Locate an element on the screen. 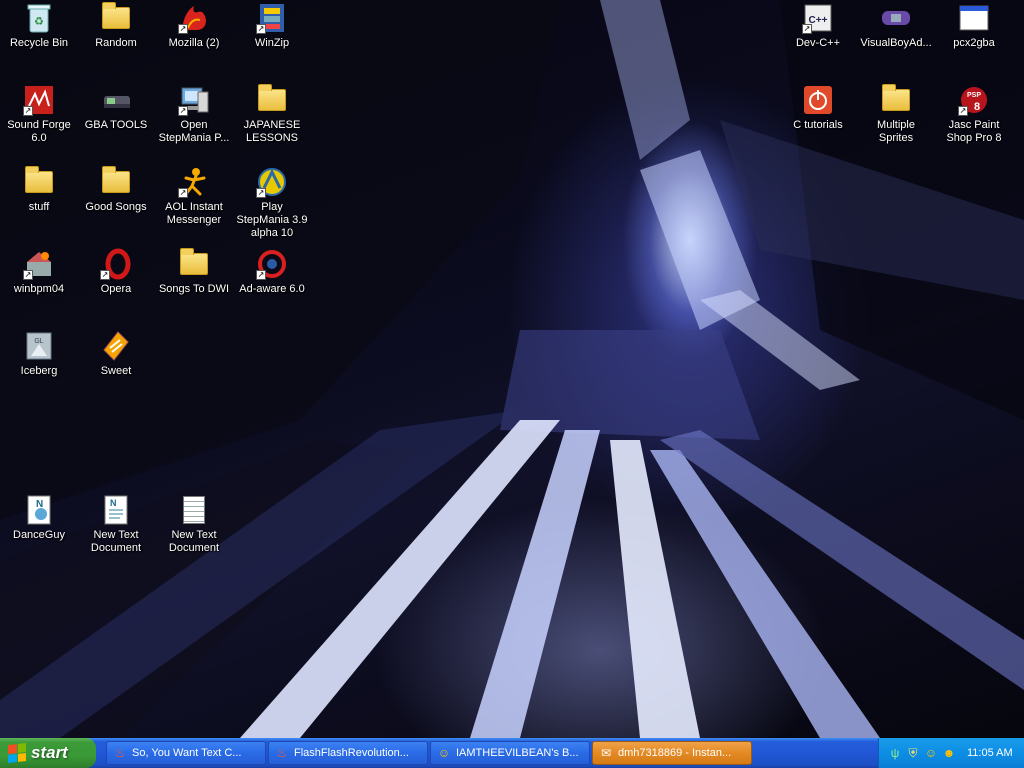 The width and height of the screenshot is (1024, 768). desktop-icon-label: Play StepMania 3.9 alpha 10 is located at coordinates (272, 220).